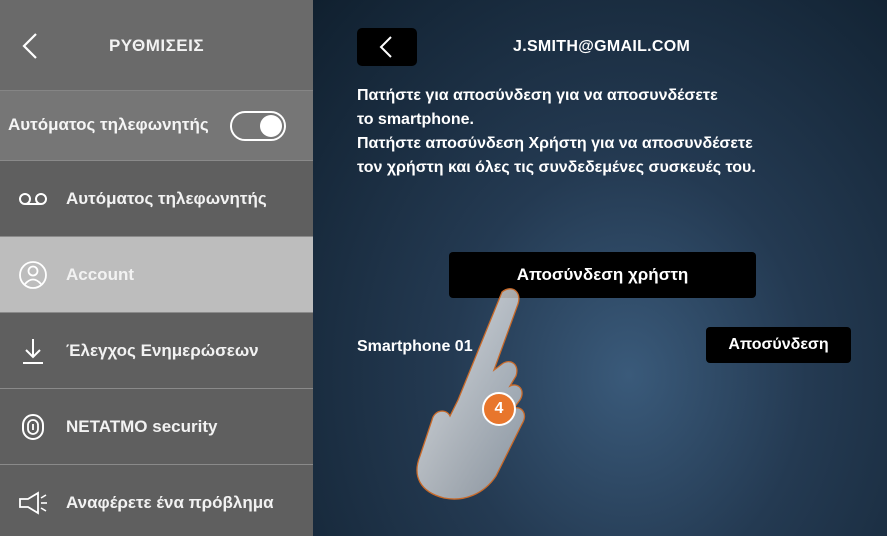 The width and height of the screenshot is (887, 536). I want to click on switch-knob, so click(271, 126).